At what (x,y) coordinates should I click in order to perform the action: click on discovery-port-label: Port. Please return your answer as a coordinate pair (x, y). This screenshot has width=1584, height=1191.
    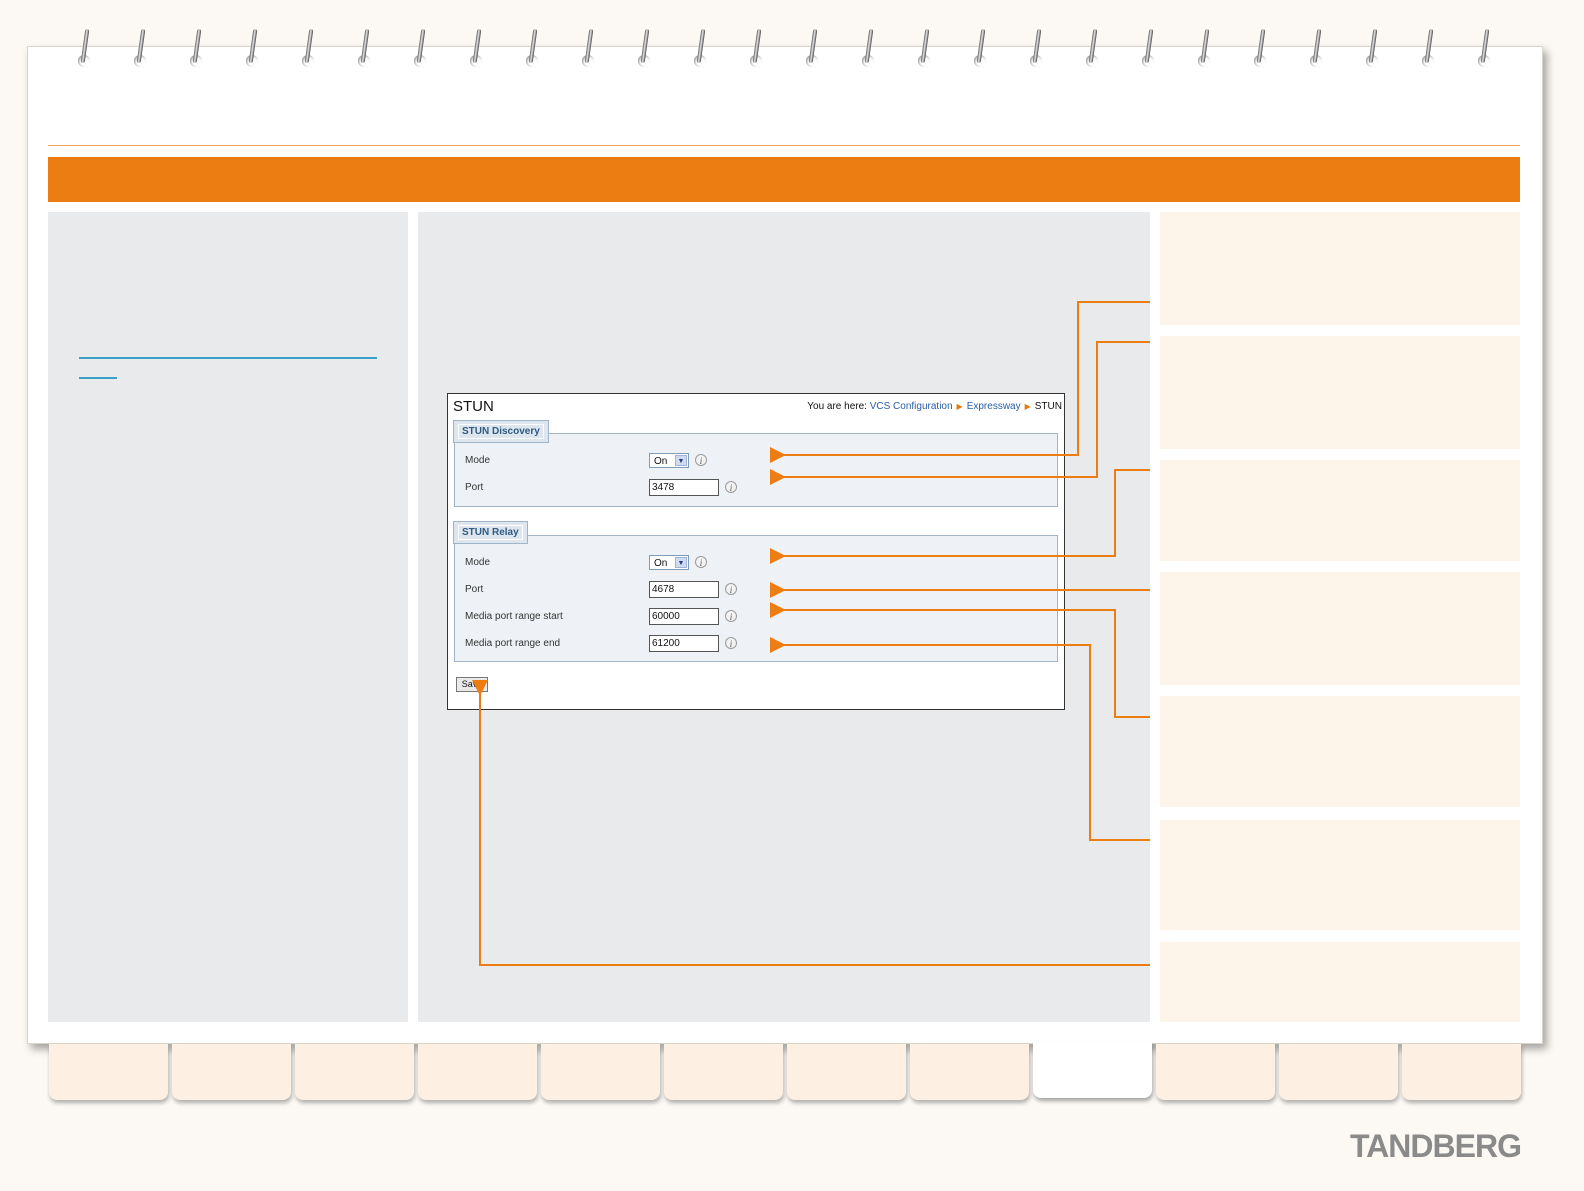
    Looking at the image, I should click on (474, 487).